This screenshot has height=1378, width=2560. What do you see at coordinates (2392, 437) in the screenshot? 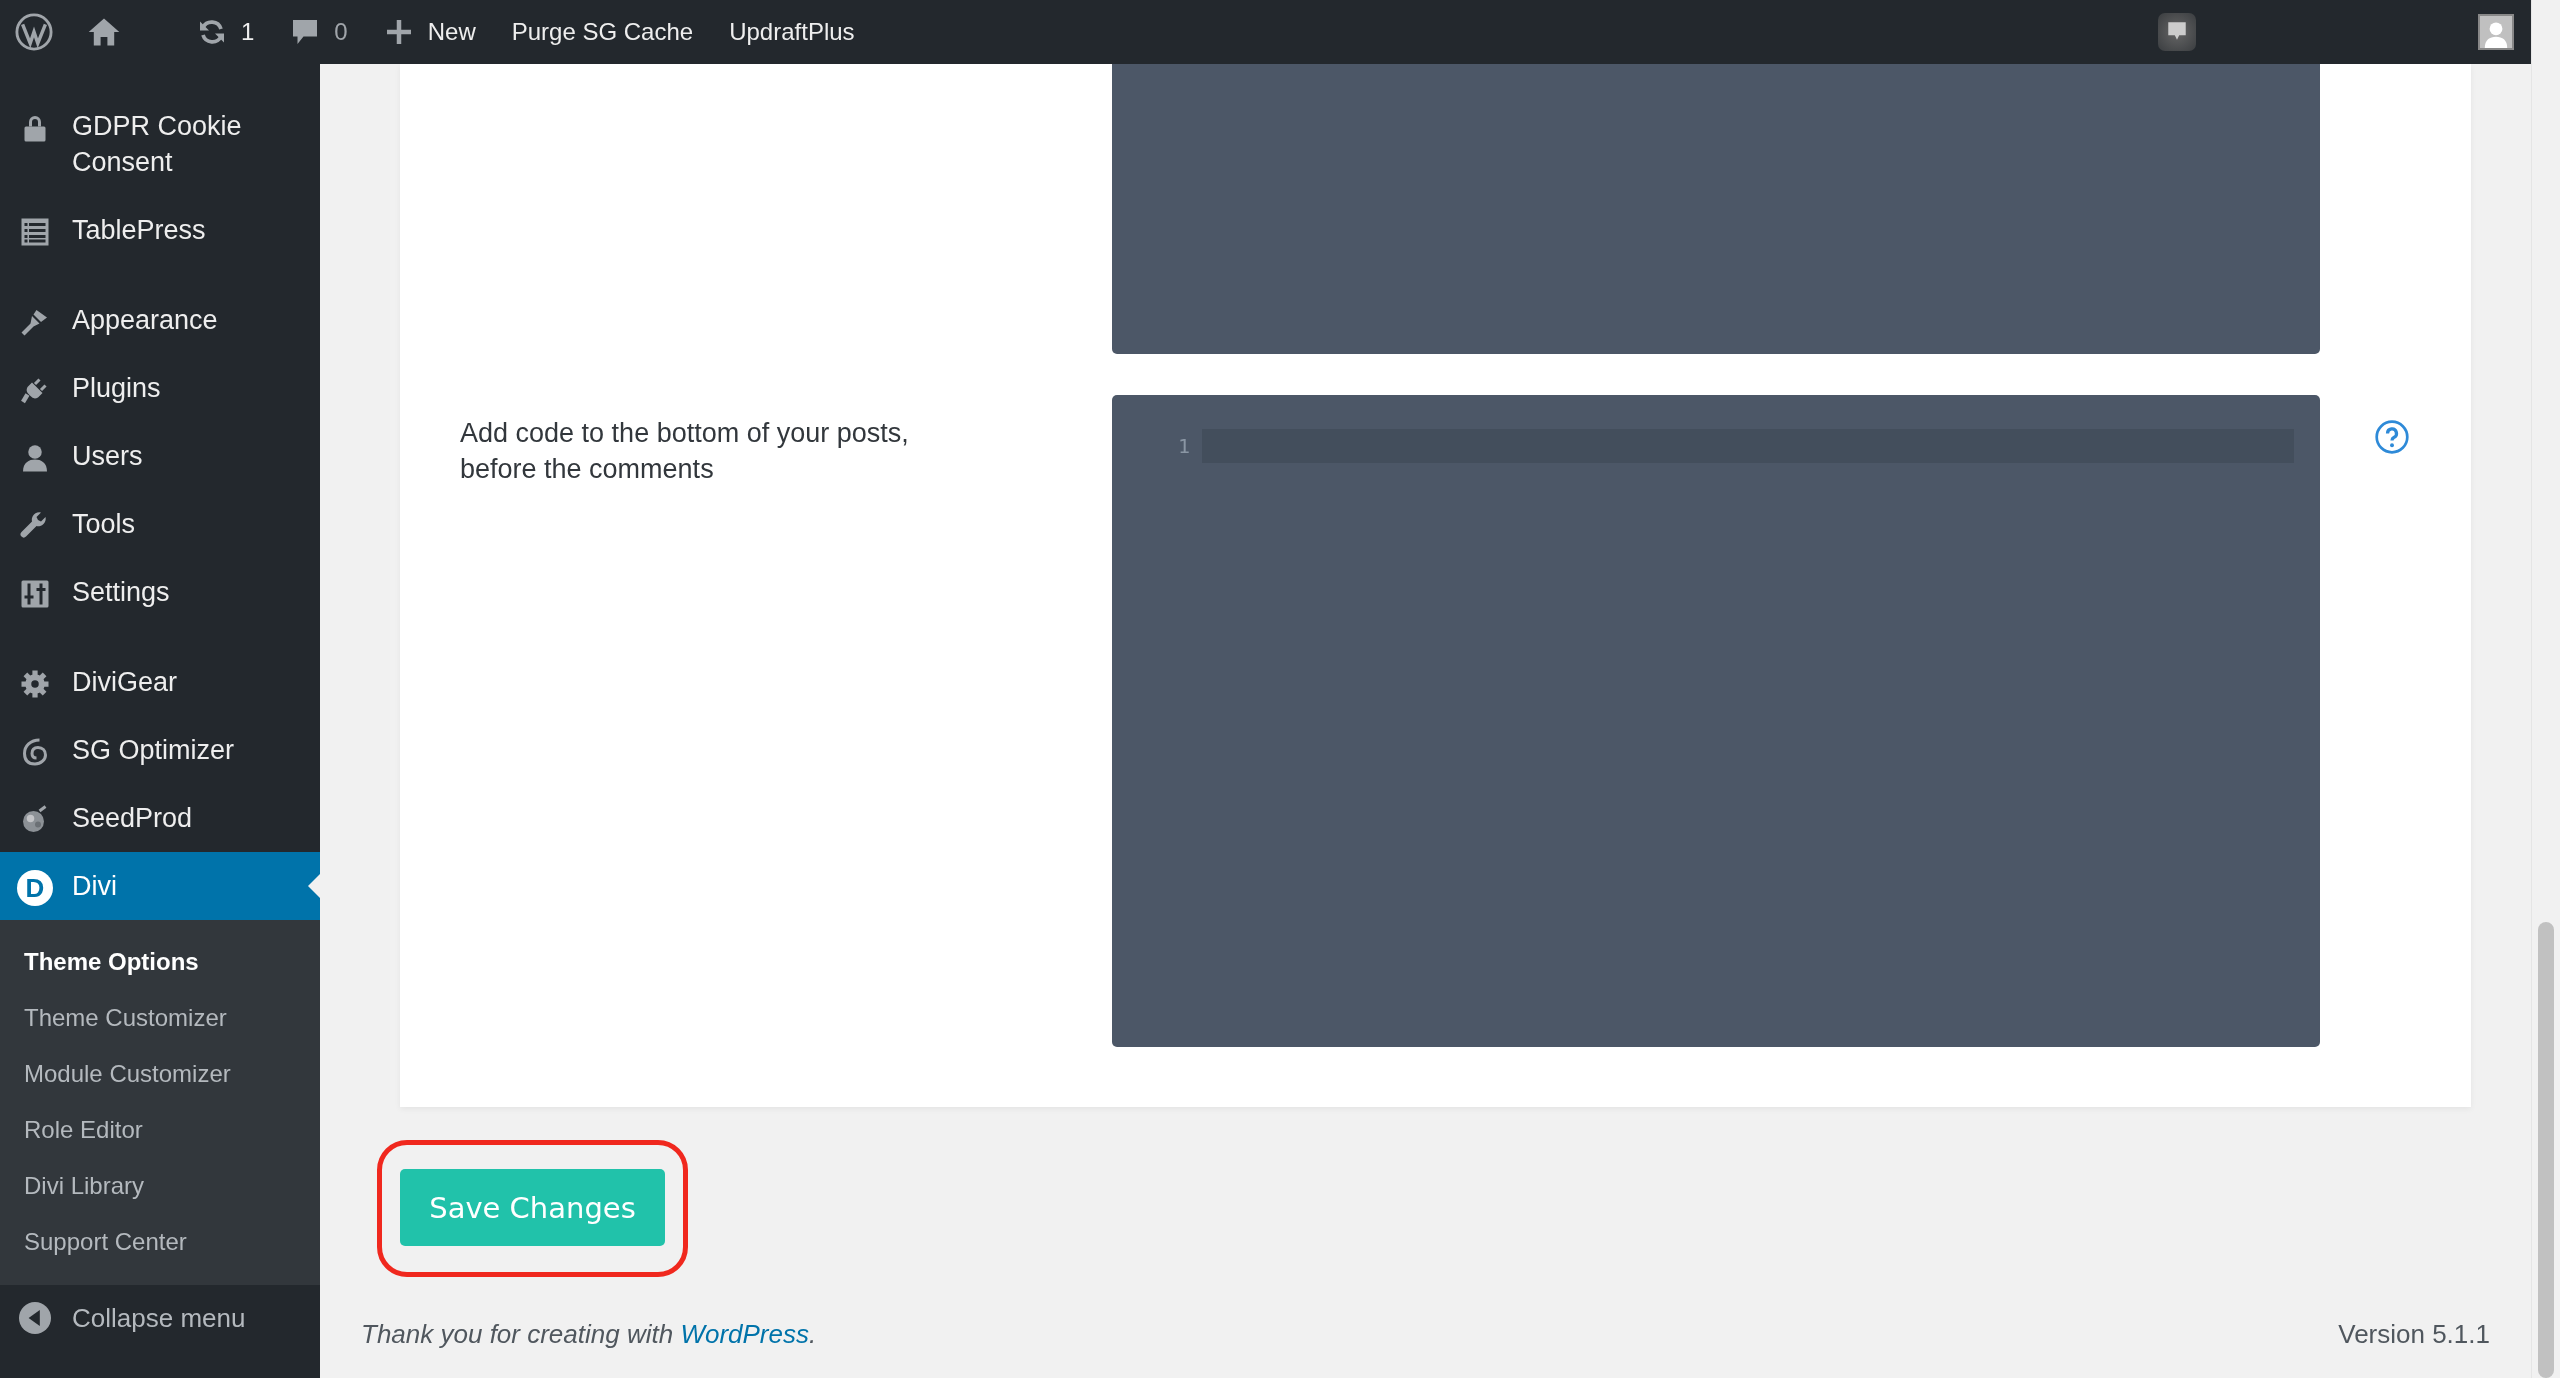
I see `help-icon` at bounding box center [2392, 437].